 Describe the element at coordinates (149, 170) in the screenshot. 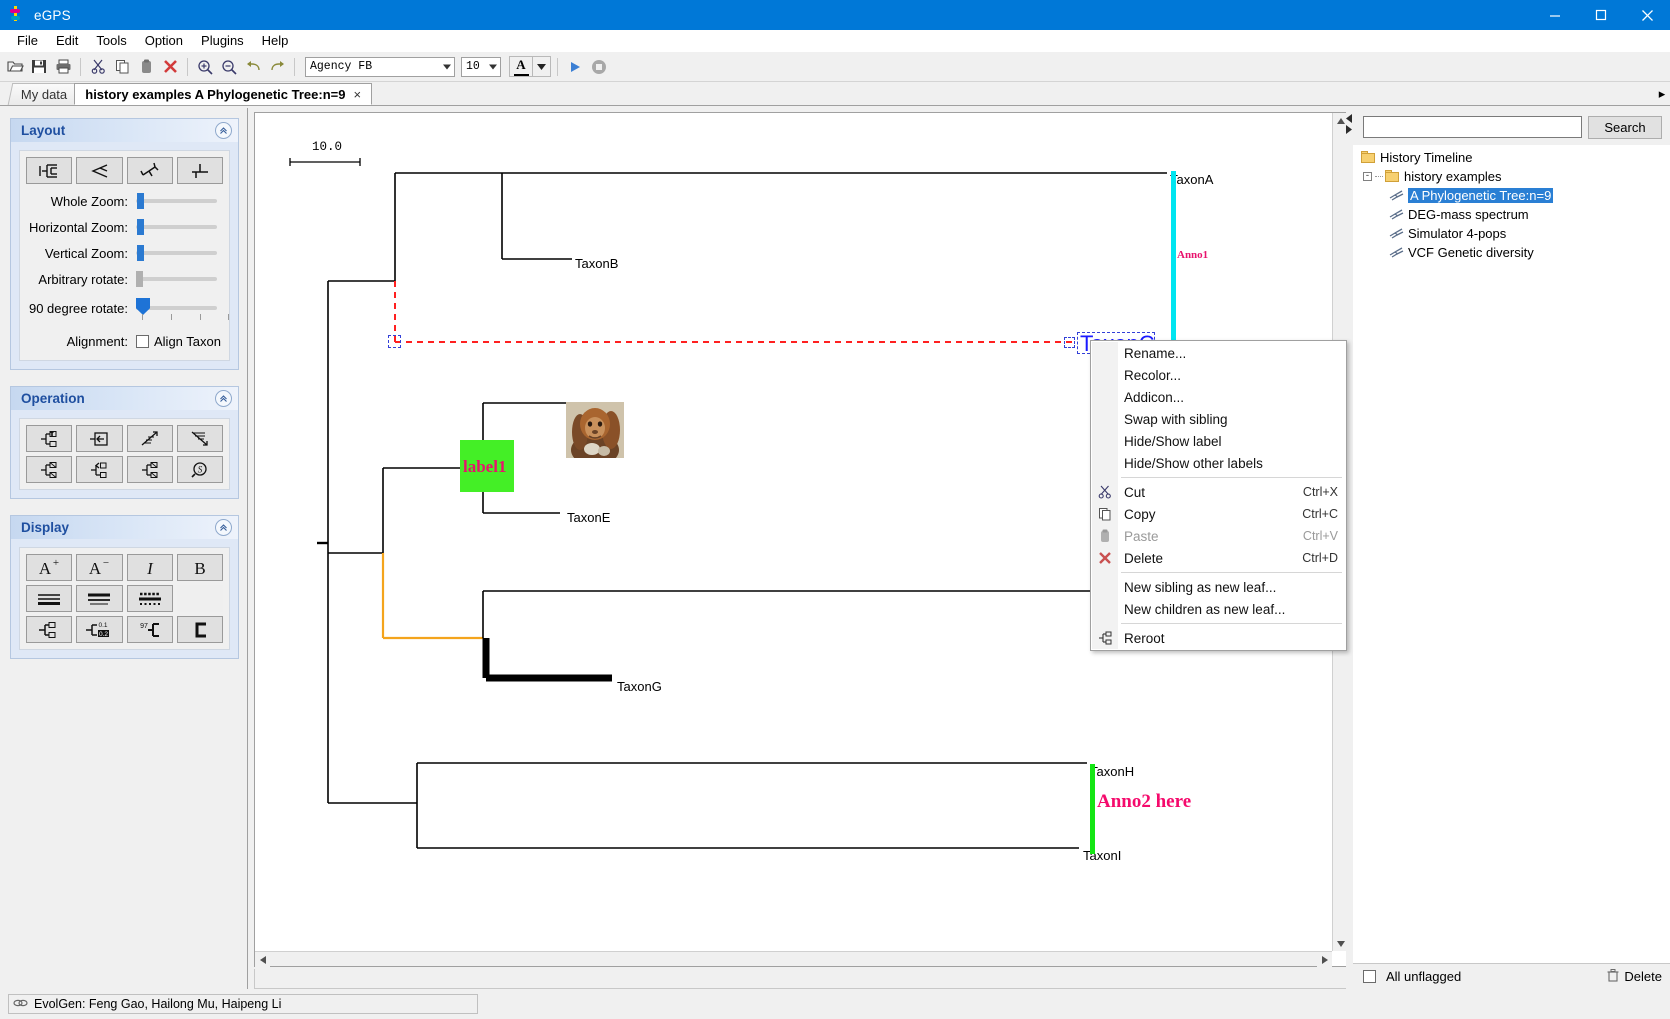

I see `unrooted-layout-icon` at that location.